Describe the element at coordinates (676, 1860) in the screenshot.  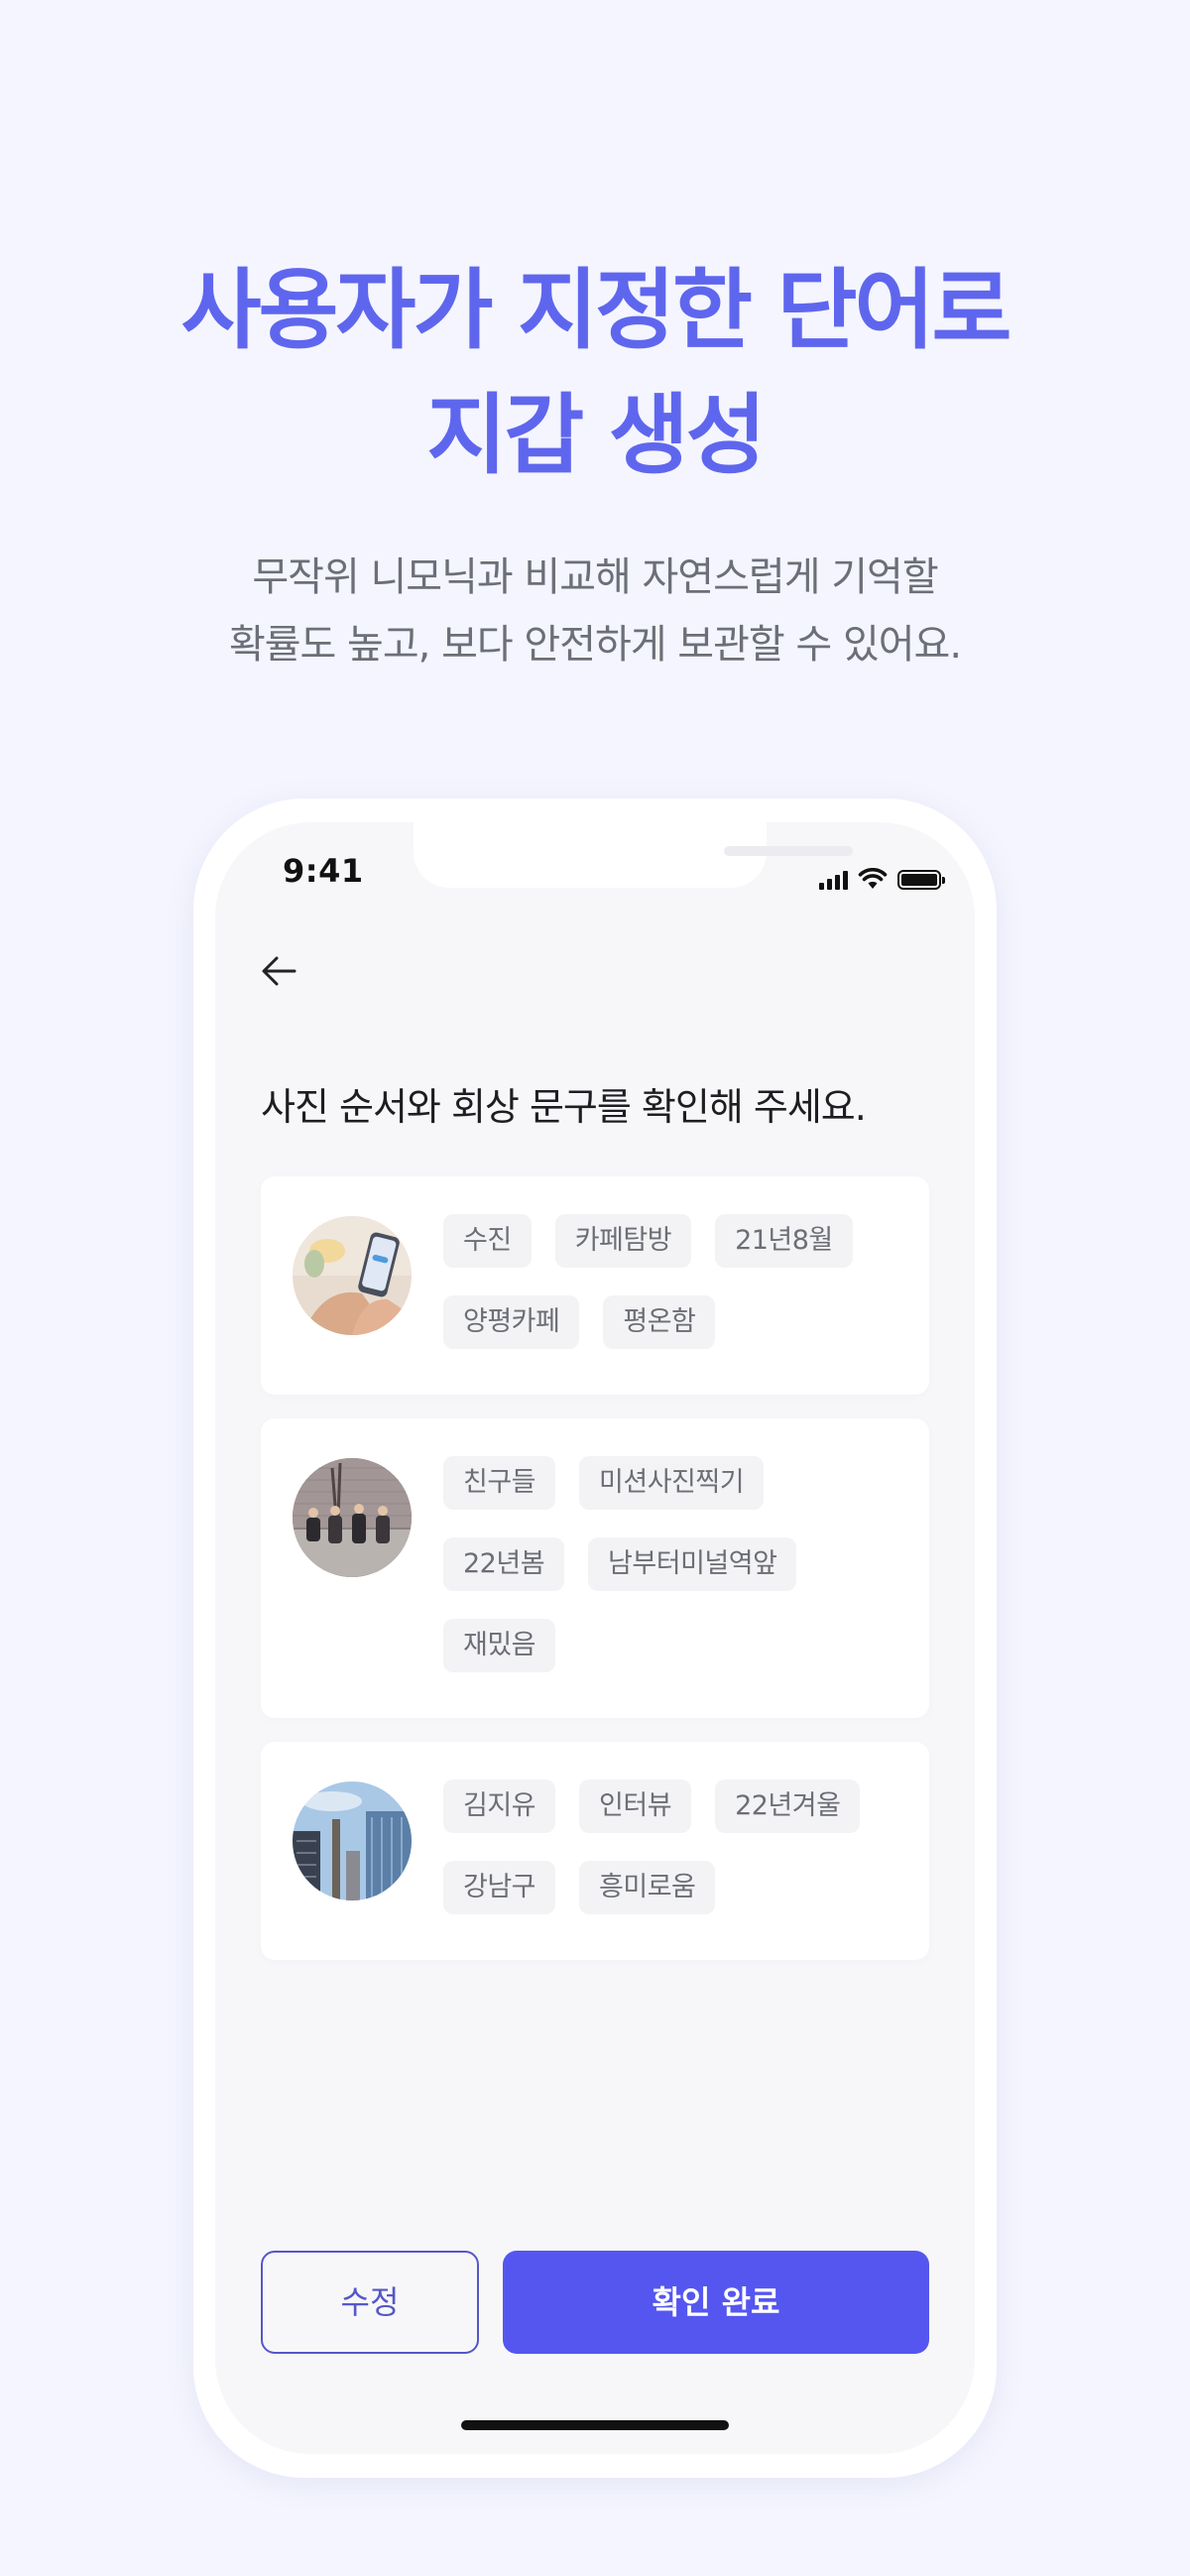
I see `tag-group-3: 김지유 인터뷰 22년겨울 강남구 흥미로움` at that location.